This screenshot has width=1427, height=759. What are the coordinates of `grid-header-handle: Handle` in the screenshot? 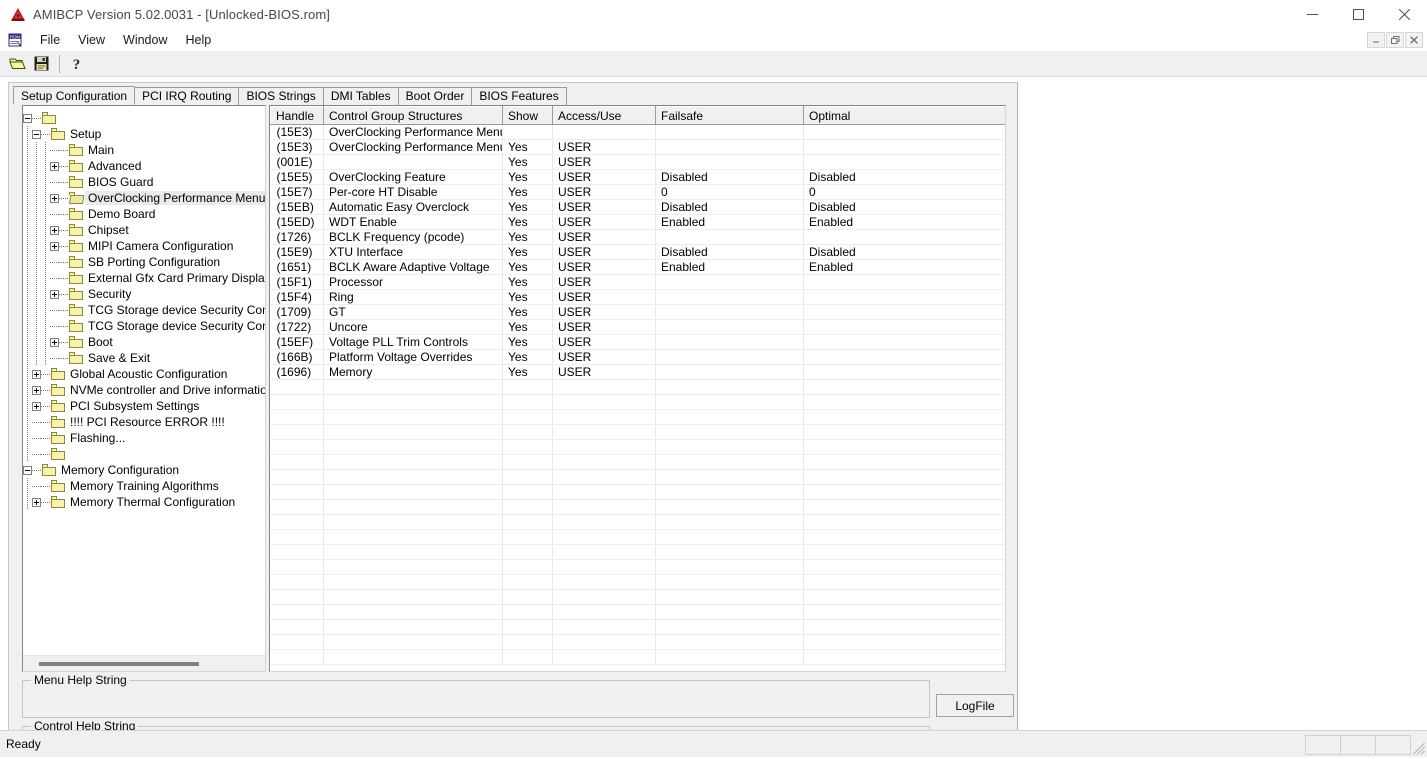 It's located at (297, 116).